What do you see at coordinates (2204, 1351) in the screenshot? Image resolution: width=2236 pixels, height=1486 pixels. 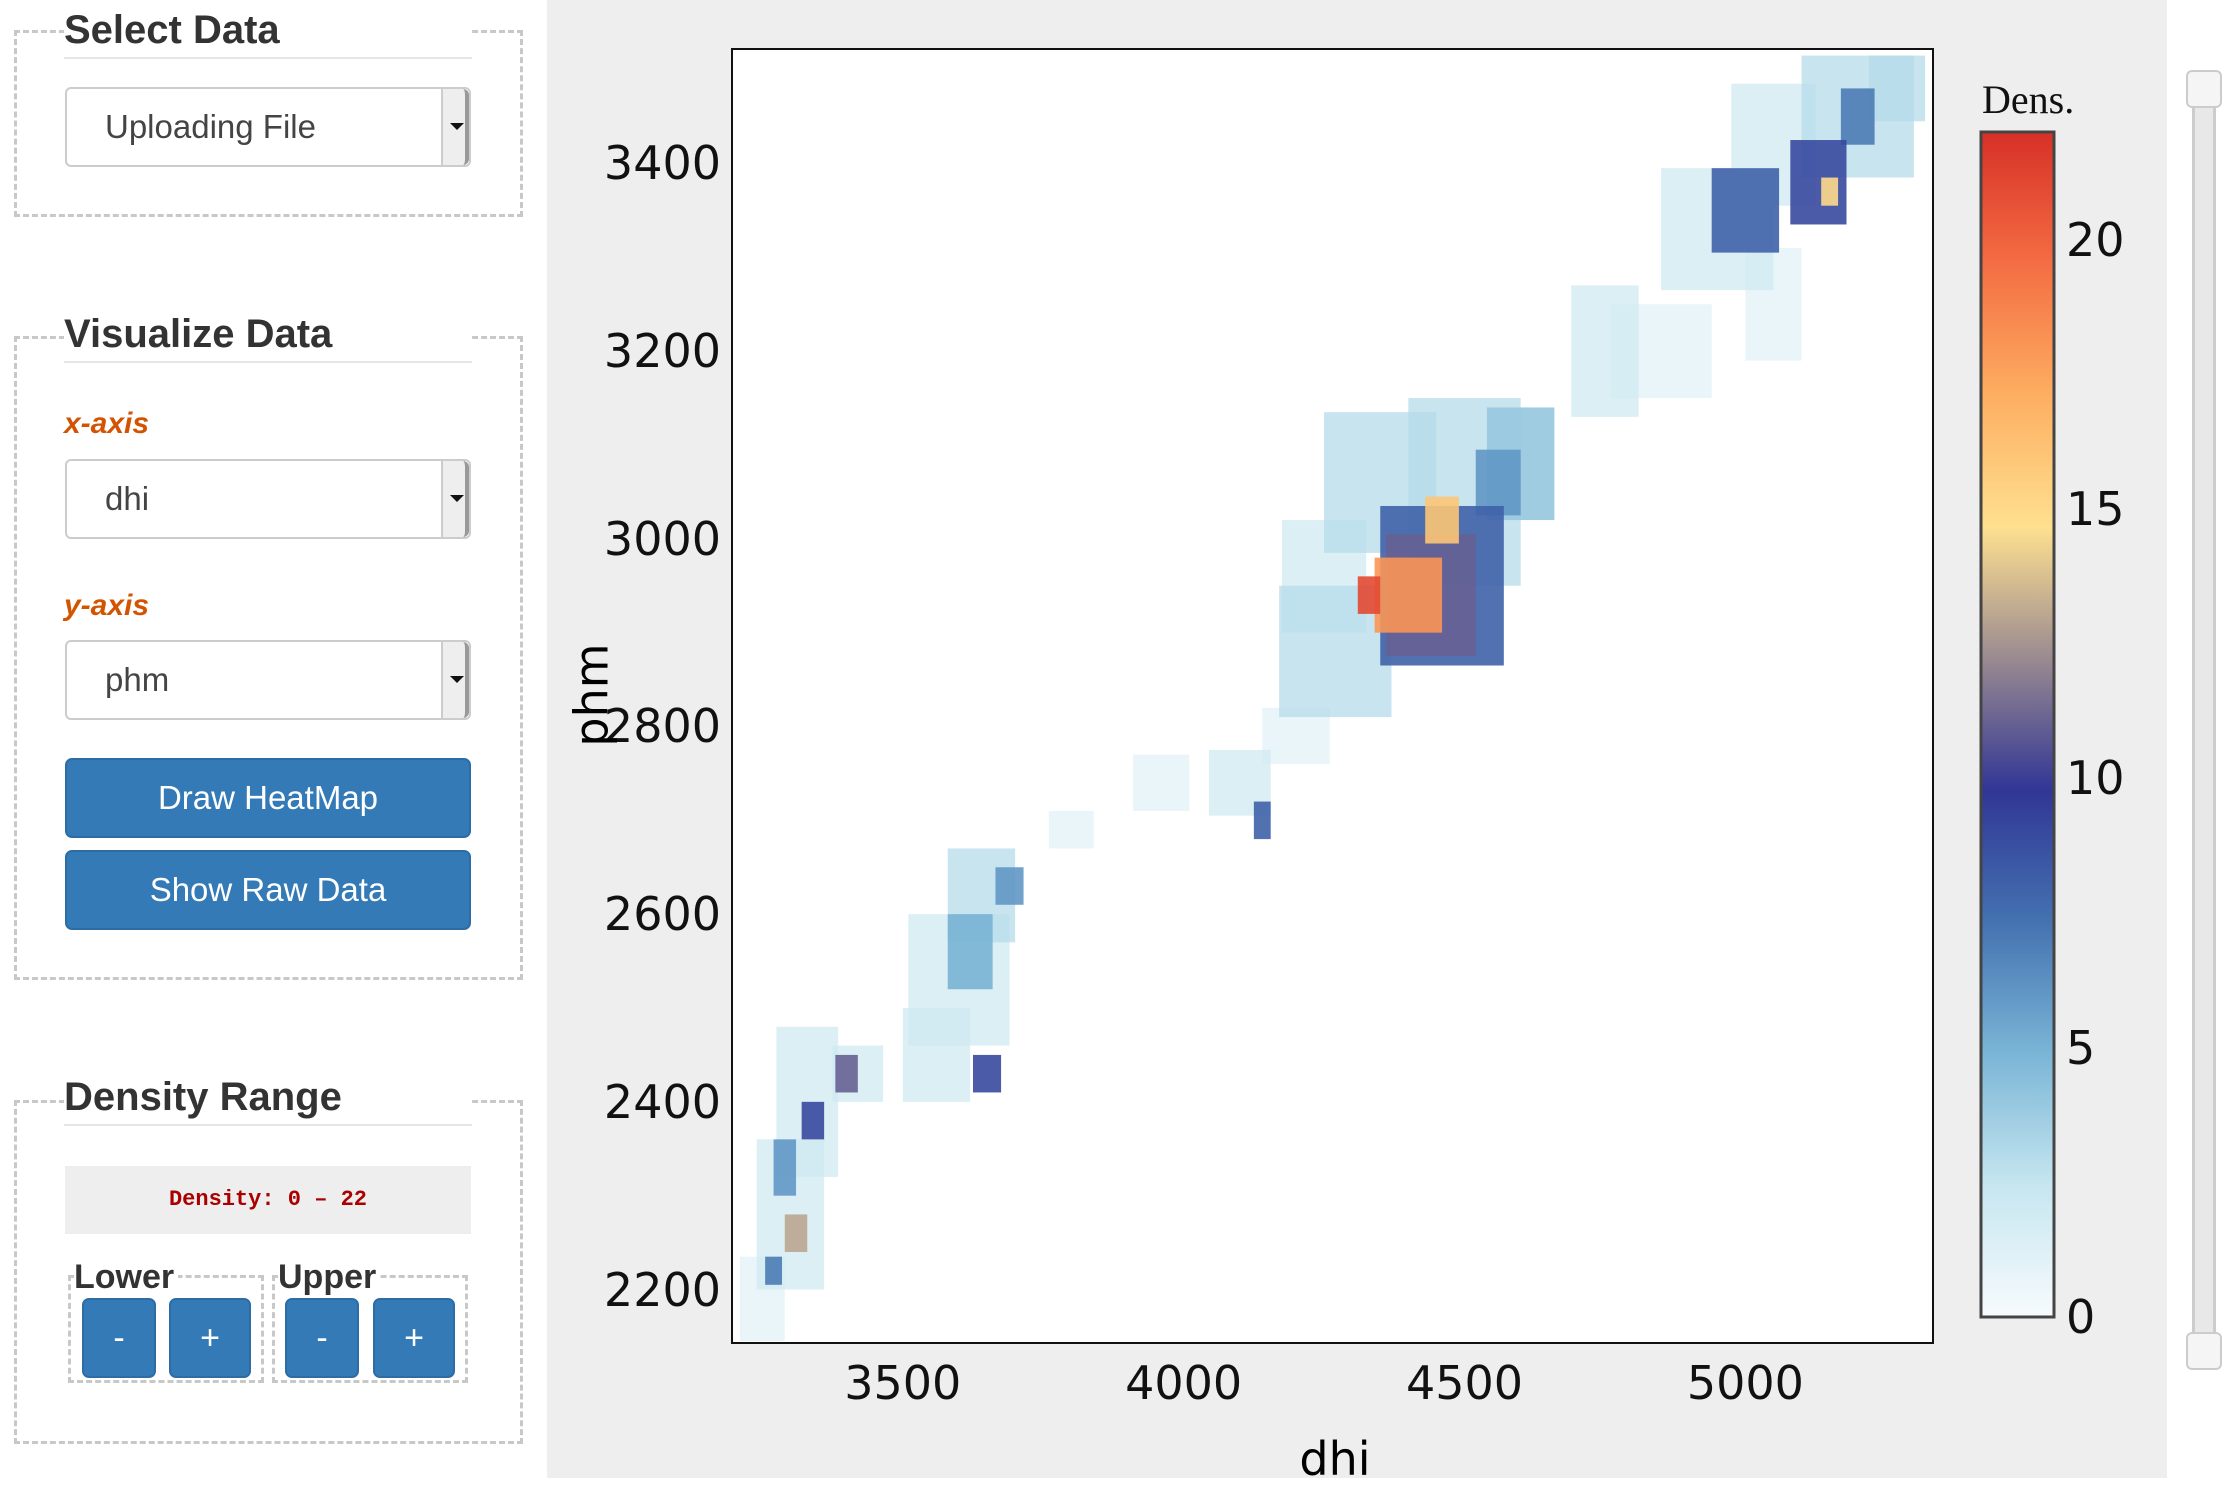 I see `slider-handle-bottom` at bounding box center [2204, 1351].